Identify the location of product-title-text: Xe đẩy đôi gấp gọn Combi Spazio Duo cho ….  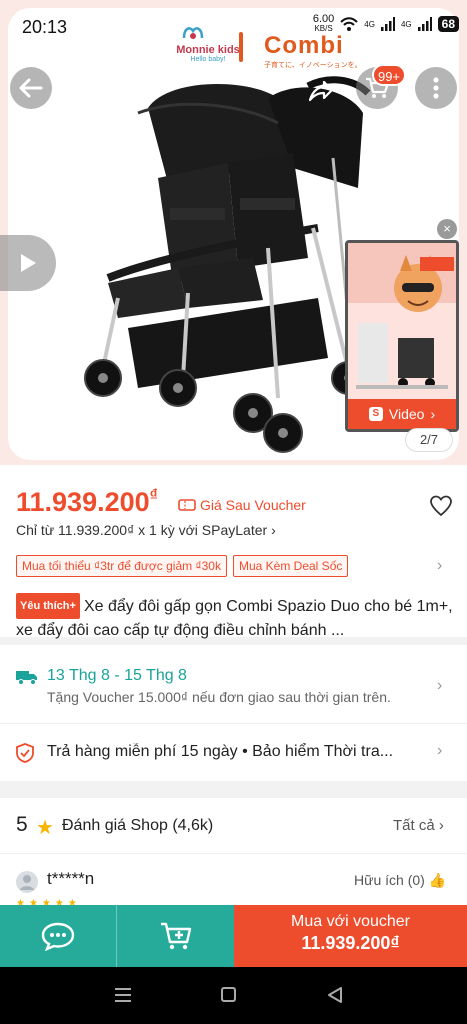
(234, 618).